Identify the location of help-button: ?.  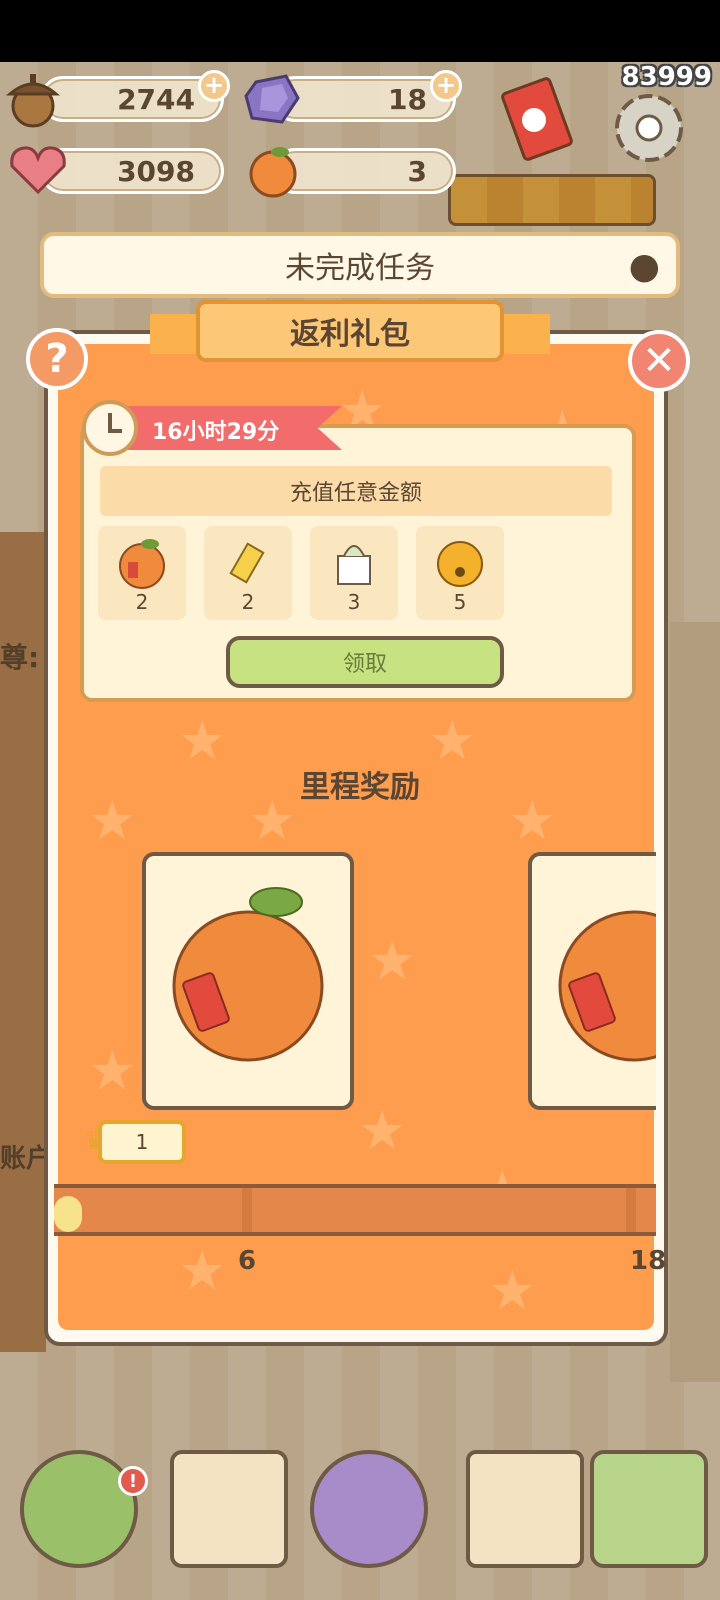
(57, 359).